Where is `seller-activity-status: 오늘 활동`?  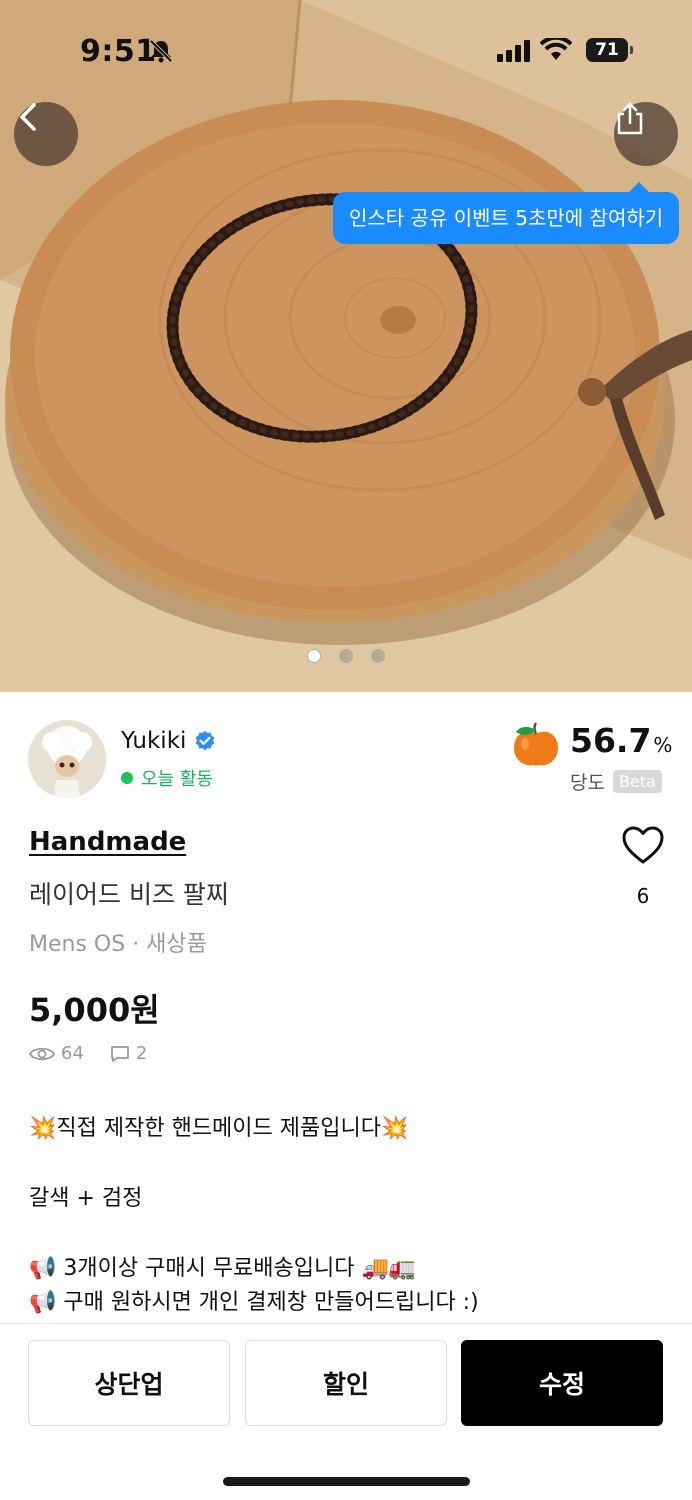
seller-activity-status: 오늘 활동 is located at coordinates (167, 778).